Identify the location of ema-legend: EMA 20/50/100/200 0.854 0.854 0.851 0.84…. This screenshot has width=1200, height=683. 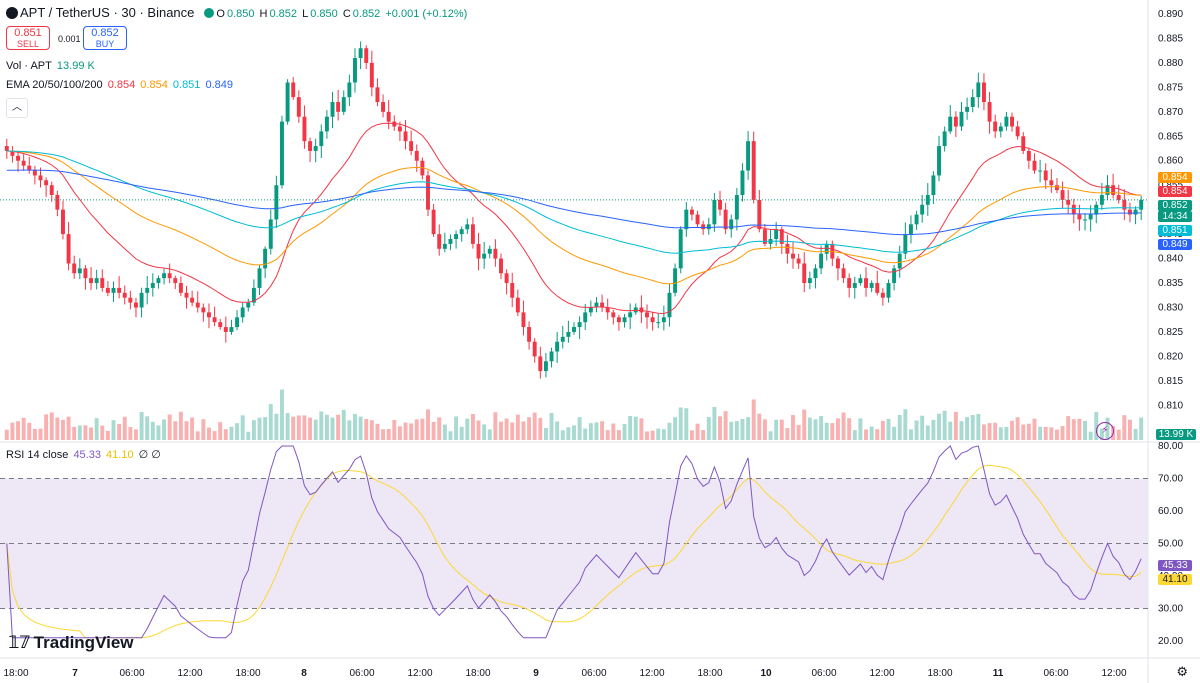
(120, 85).